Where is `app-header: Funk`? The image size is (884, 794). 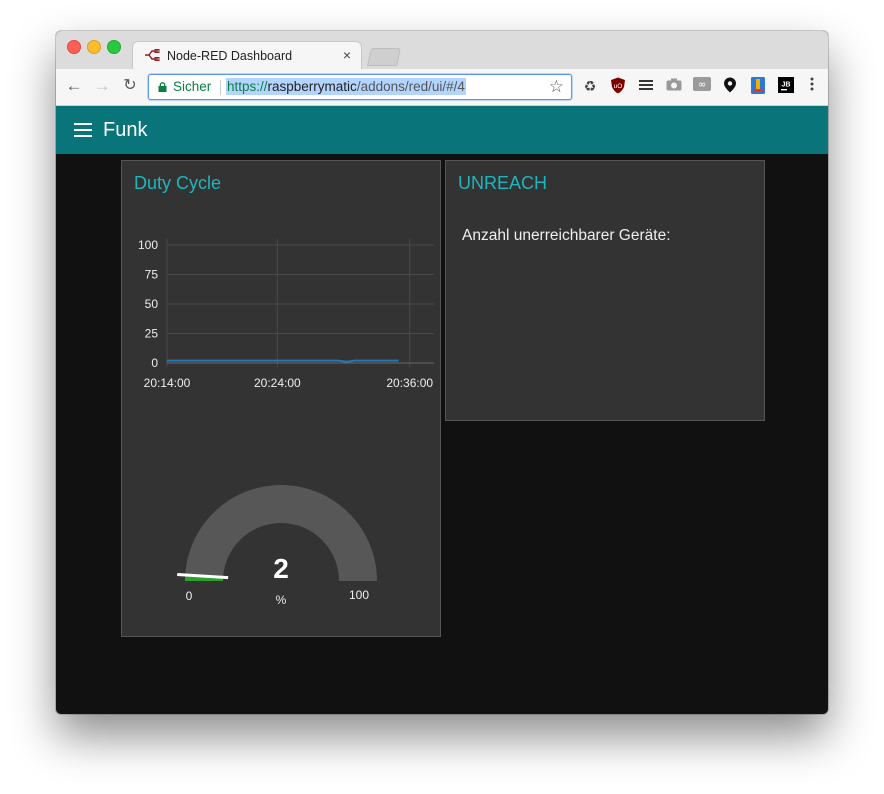
app-header: Funk is located at coordinates (442, 130).